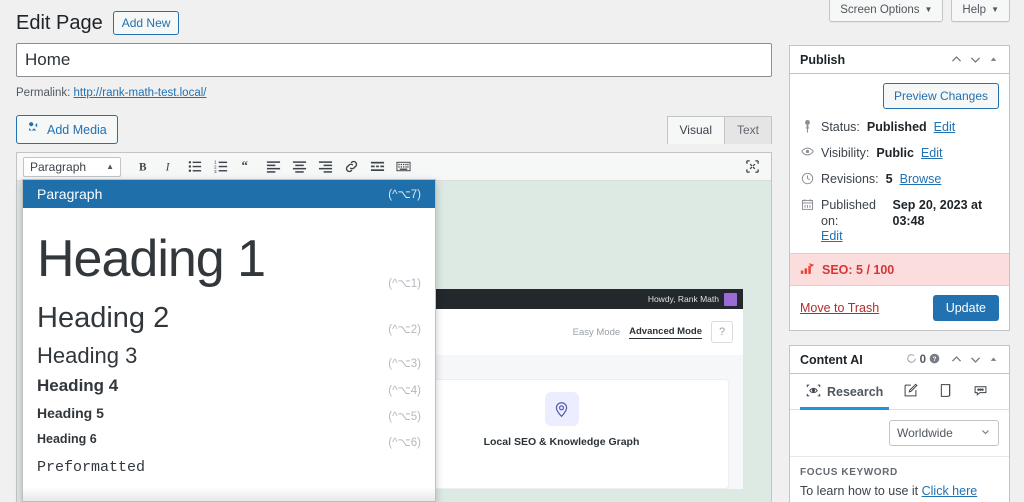  What do you see at coordinates (299, 167) in the screenshot?
I see `align-center-icon` at bounding box center [299, 167].